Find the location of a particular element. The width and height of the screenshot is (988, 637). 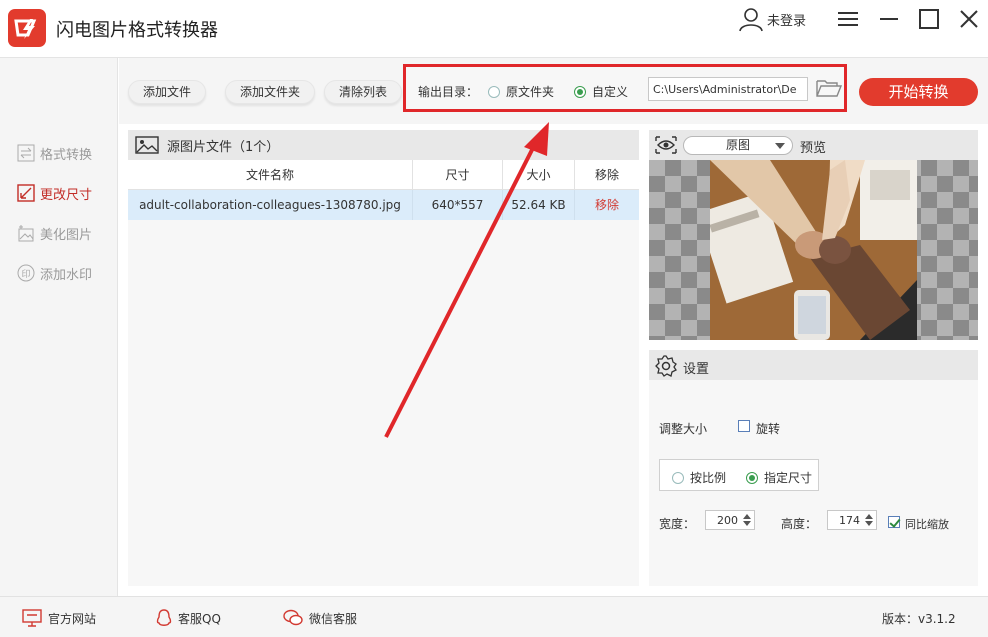

folder-open-icon is located at coordinates (829, 88).